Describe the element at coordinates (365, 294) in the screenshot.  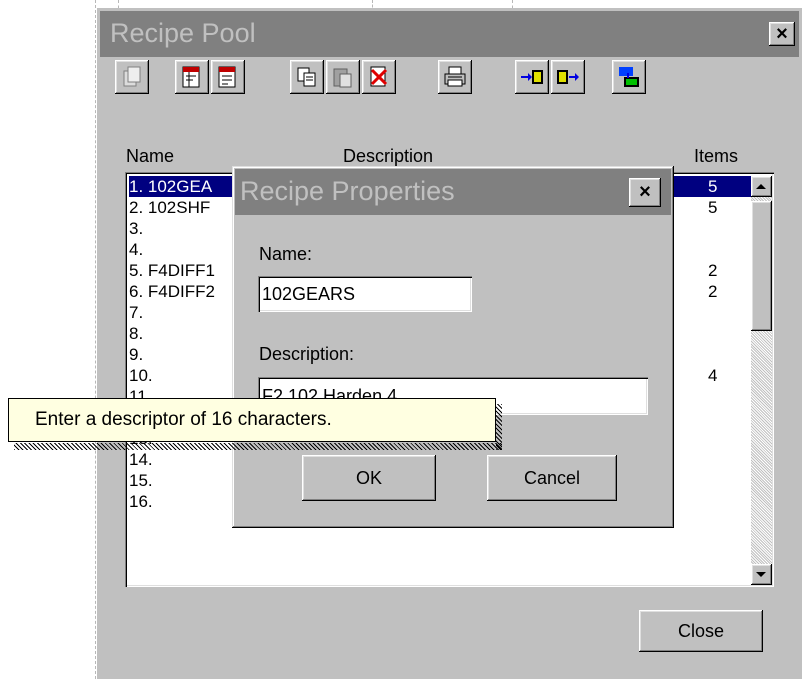
I see `name-field: 102GEARS` at that location.